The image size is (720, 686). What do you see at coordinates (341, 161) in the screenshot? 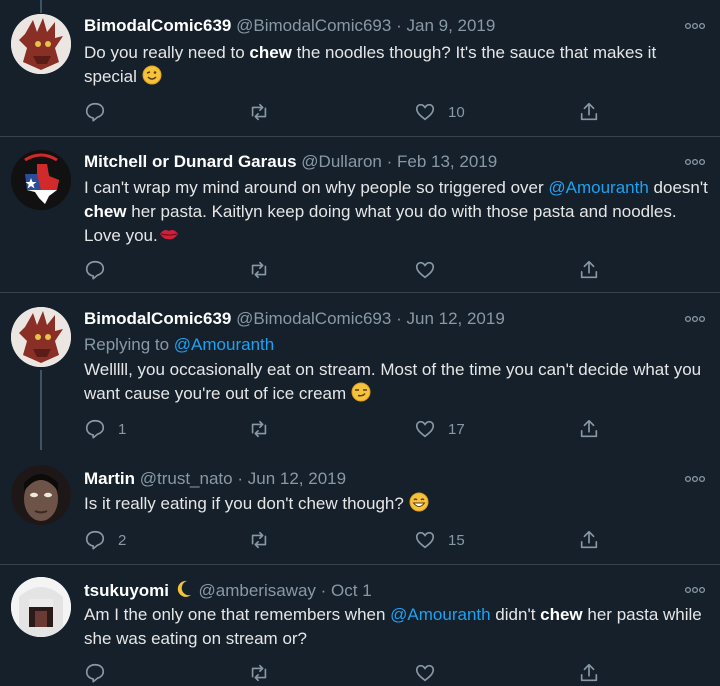
I see `handle: @Dullaron` at bounding box center [341, 161].